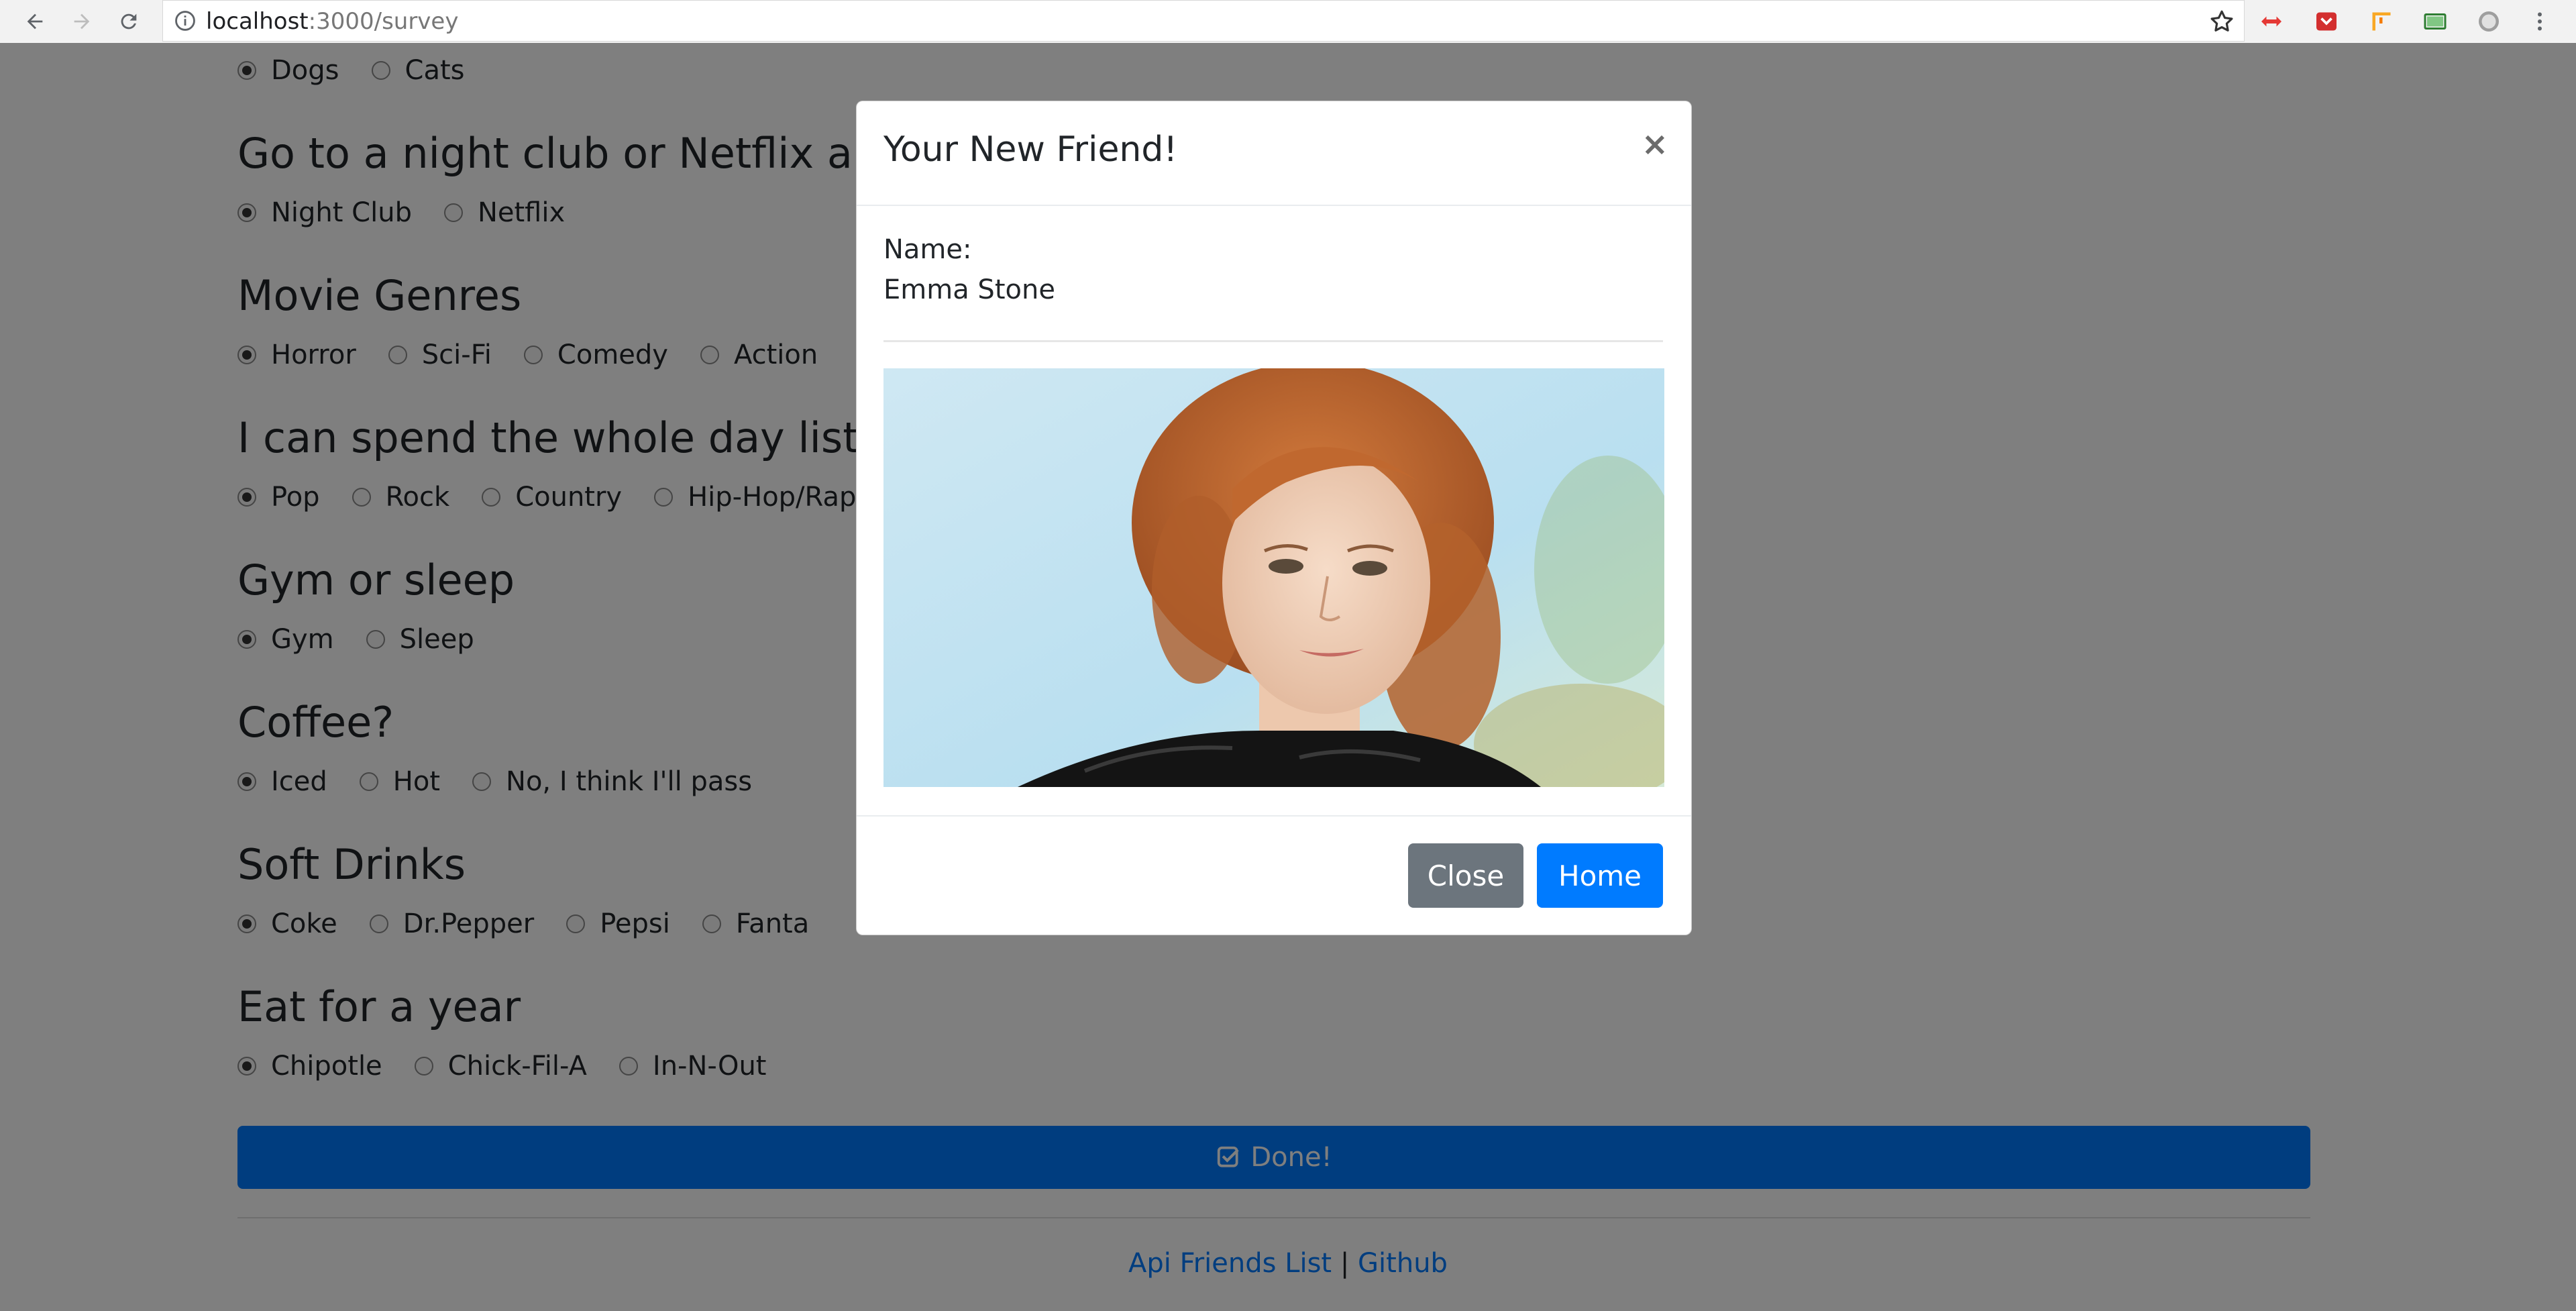 The image size is (2576, 1311). Describe the element at coordinates (927, 250) in the screenshot. I see `name-label: Name:` at that location.